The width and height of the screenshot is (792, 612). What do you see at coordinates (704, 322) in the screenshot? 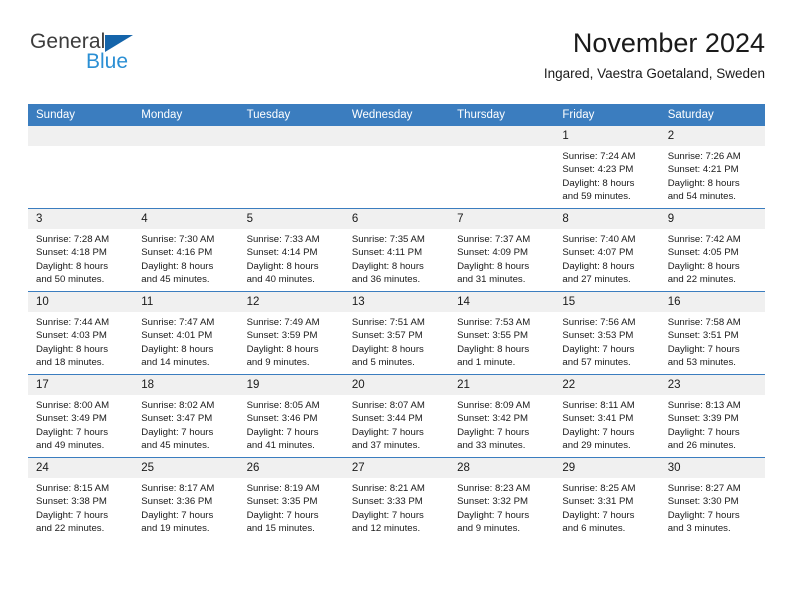
I see `sunrise-text: Sunrise: 7:58 AM` at bounding box center [704, 322].